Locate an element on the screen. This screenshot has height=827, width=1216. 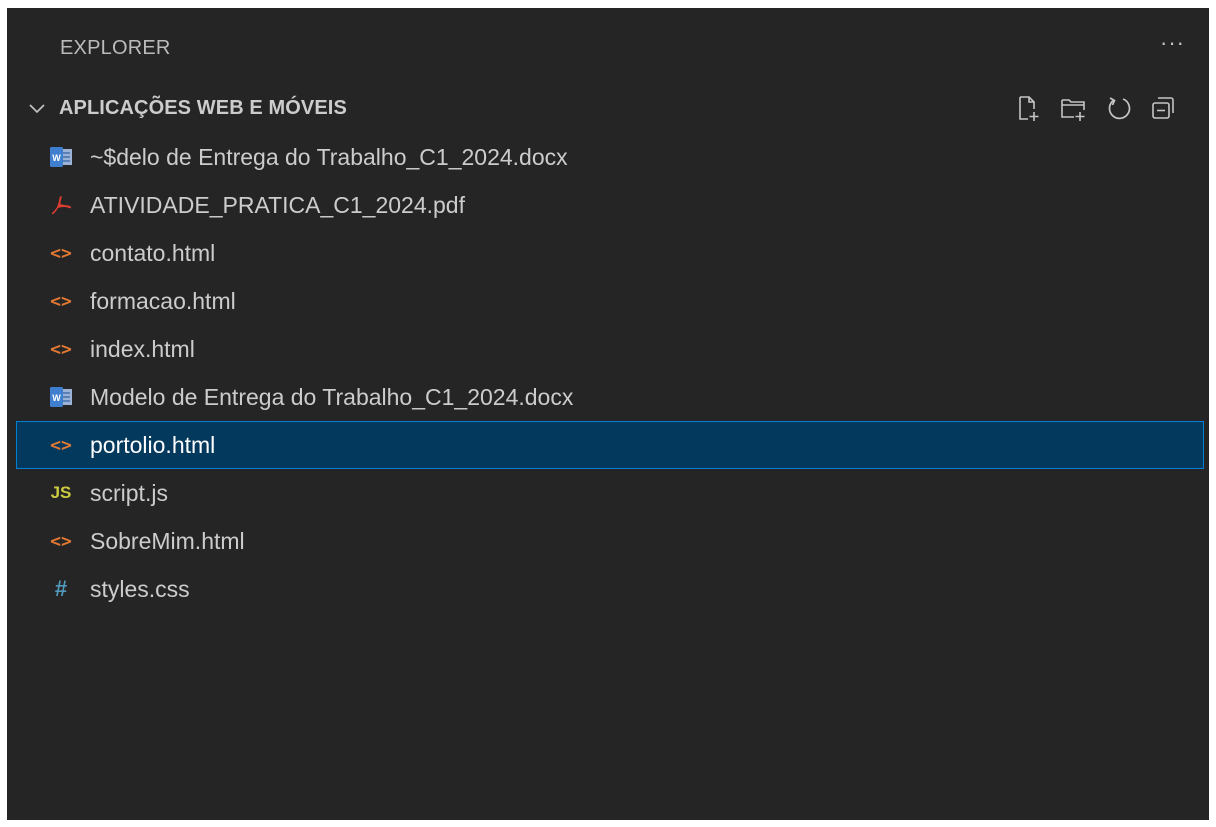
file-item: <> contato.html is located at coordinates (608, 253).